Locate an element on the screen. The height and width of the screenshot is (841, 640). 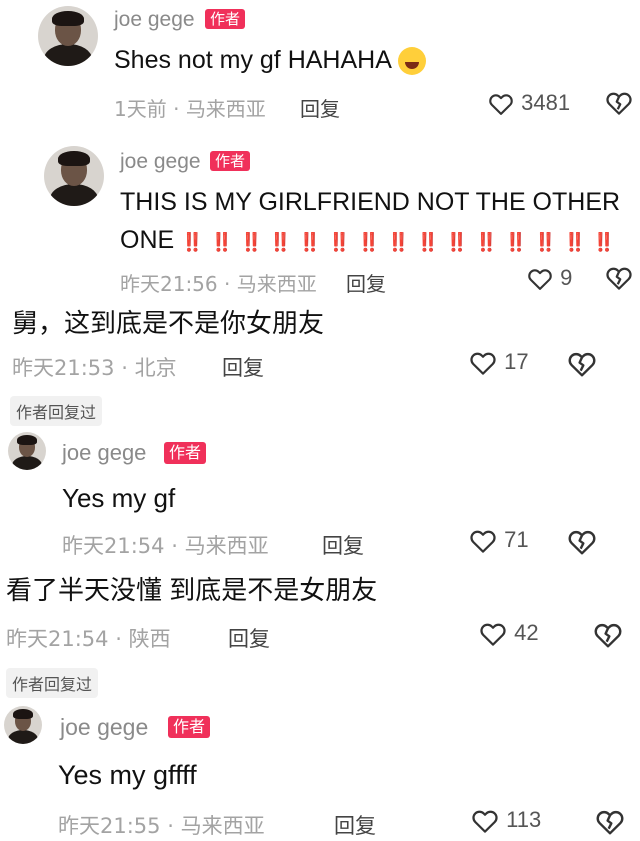
comment-location: 陕西 is located at coordinates (149, 639).